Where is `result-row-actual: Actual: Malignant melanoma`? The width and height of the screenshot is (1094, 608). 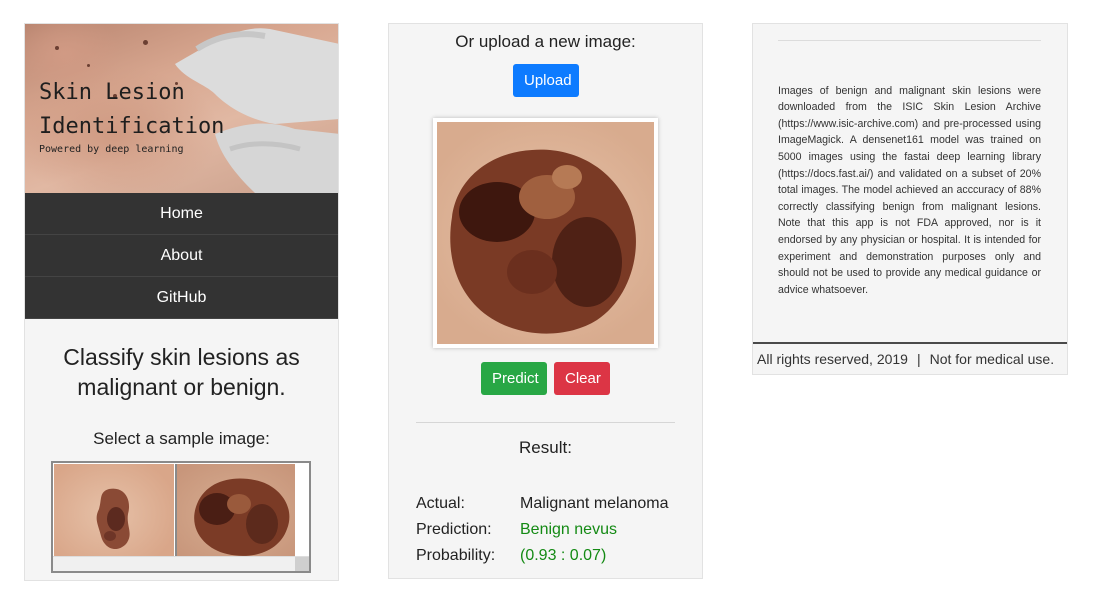
result-row-actual: Actual: Malignant melanoma is located at coordinates (542, 504).